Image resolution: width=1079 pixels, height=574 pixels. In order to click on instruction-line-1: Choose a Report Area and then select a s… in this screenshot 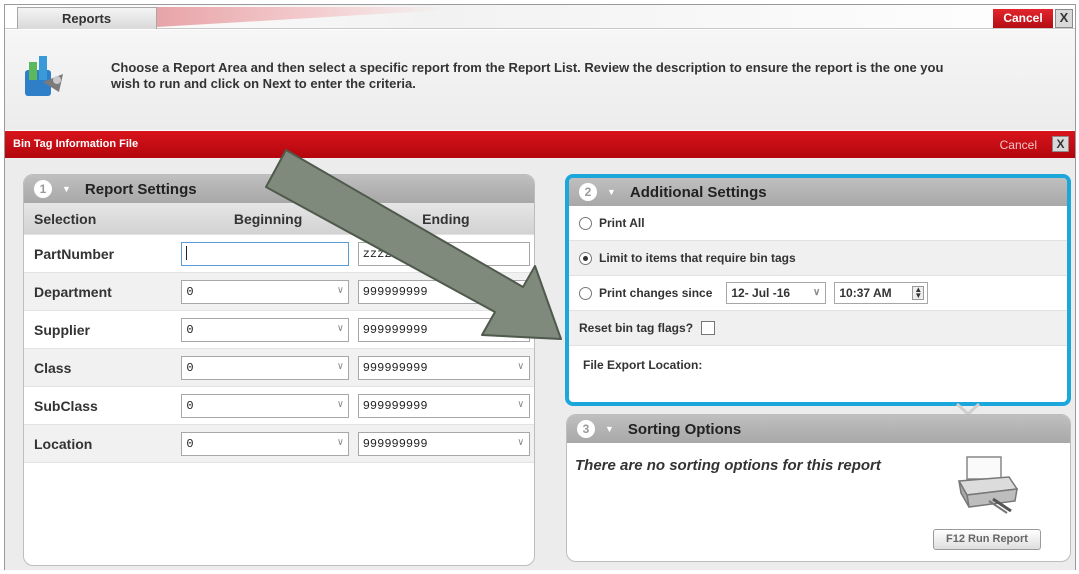, I will do `click(527, 67)`.